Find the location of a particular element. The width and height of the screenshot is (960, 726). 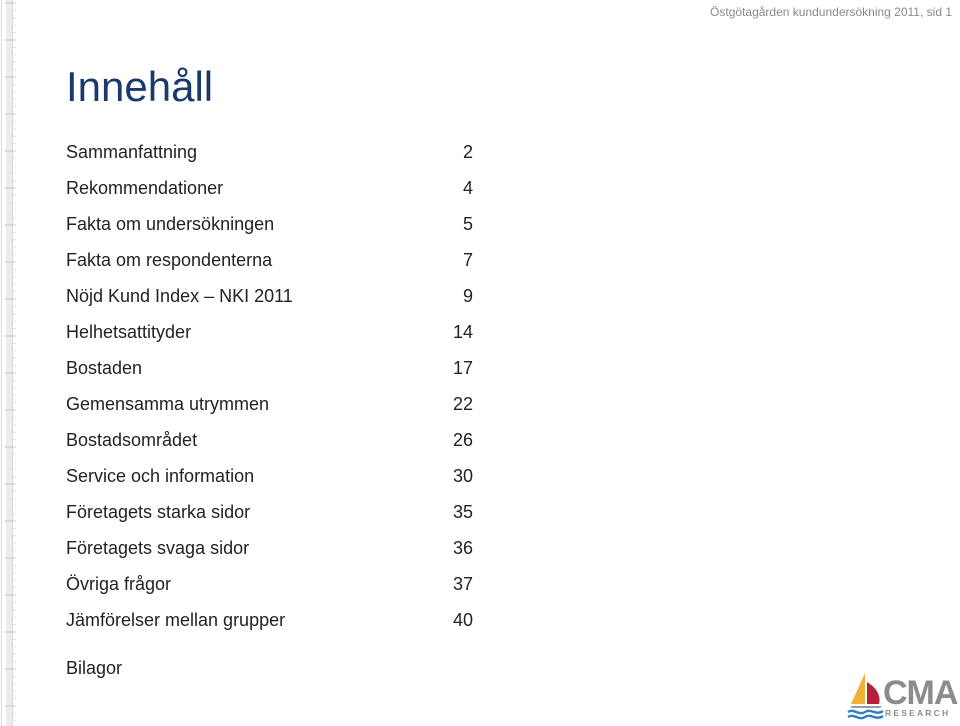

toc-item-label: Bostaden is located at coordinates (104, 368).